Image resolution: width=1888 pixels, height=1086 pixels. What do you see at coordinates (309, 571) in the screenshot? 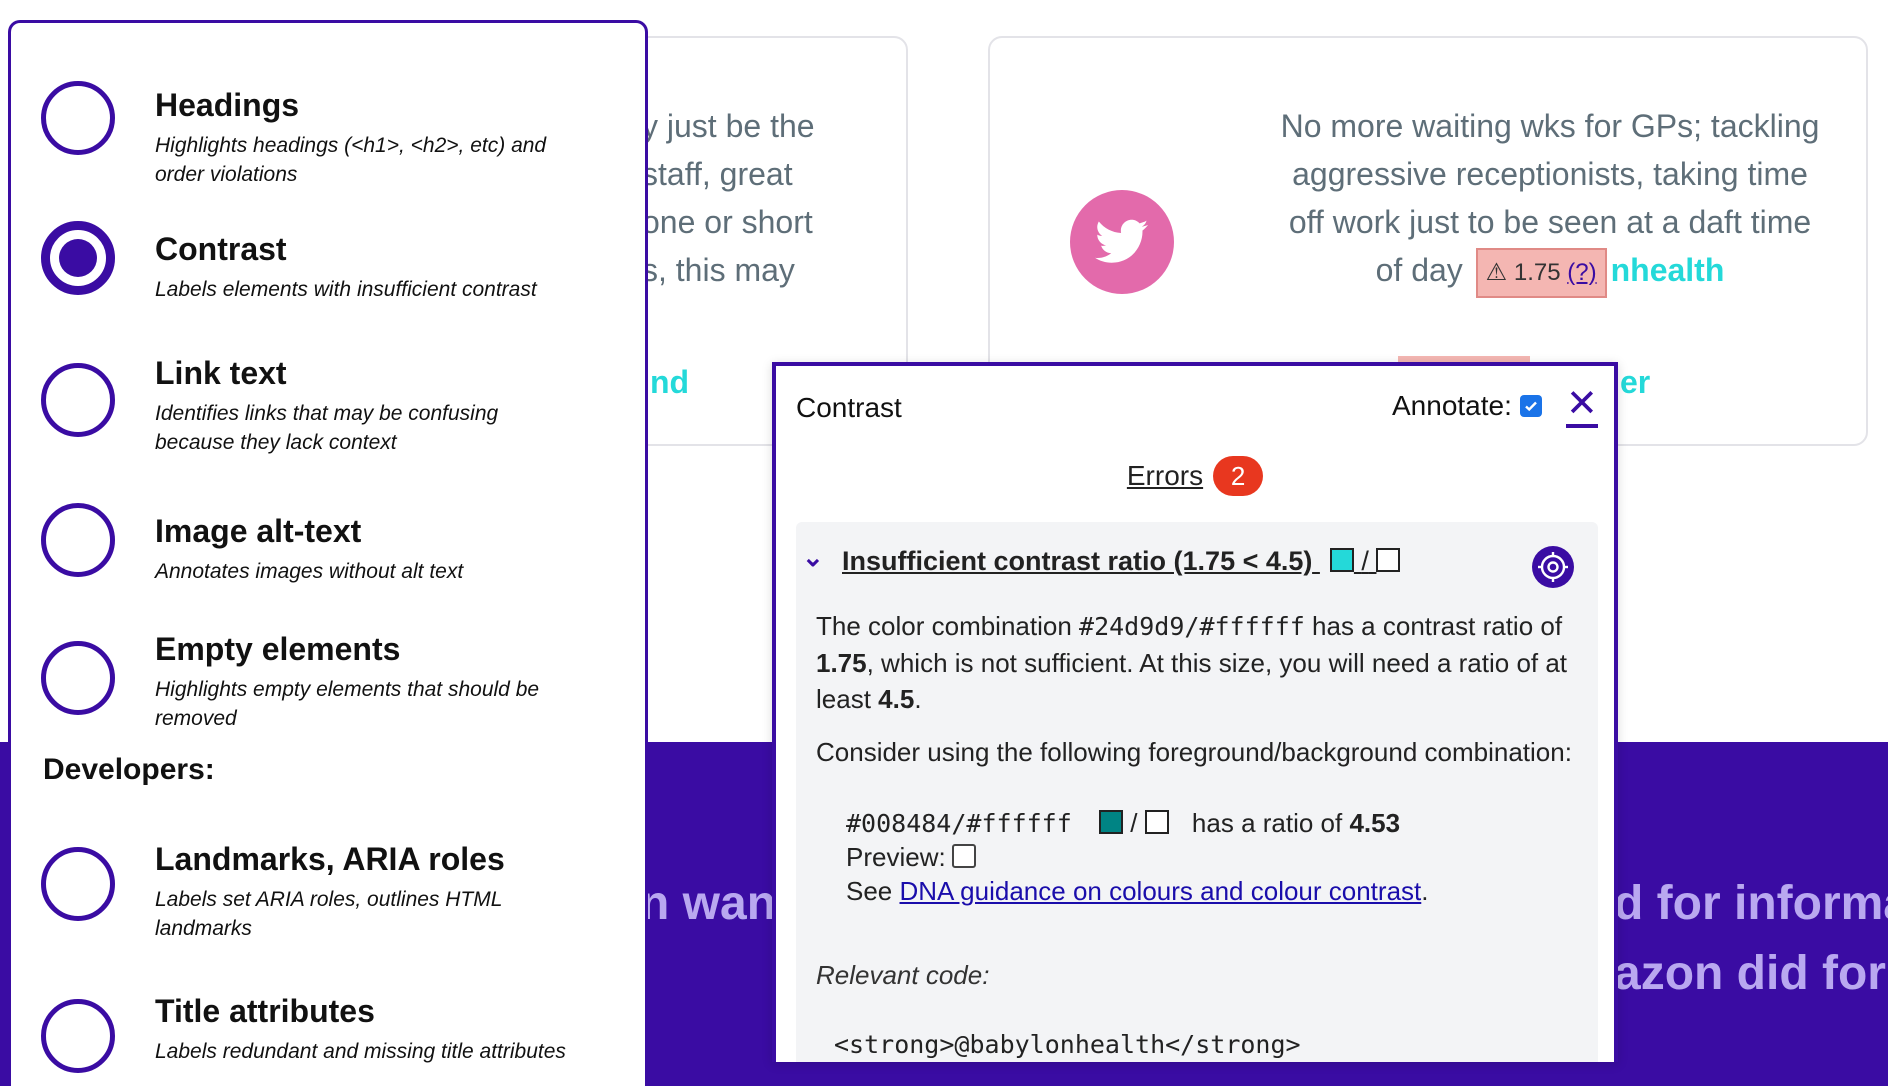
I see `option-description: Annotates images without alt text` at bounding box center [309, 571].